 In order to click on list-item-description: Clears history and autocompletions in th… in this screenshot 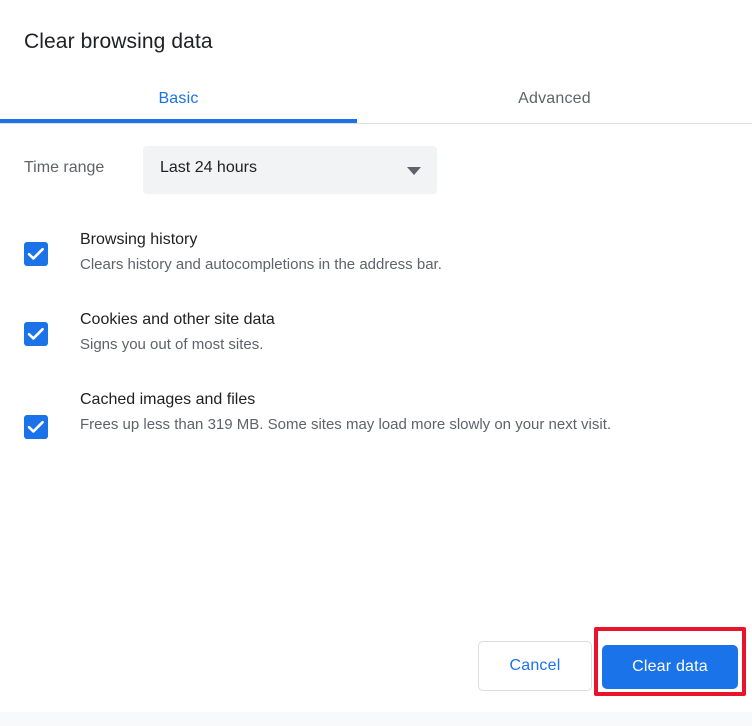, I will do `click(261, 264)`.